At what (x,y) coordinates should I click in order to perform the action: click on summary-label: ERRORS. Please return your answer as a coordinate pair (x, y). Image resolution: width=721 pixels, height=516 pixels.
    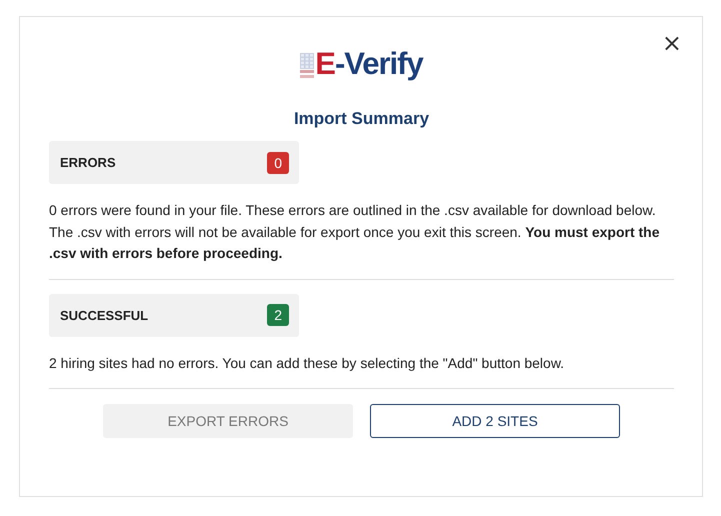
    Looking at the image, I should click on (88, 162).